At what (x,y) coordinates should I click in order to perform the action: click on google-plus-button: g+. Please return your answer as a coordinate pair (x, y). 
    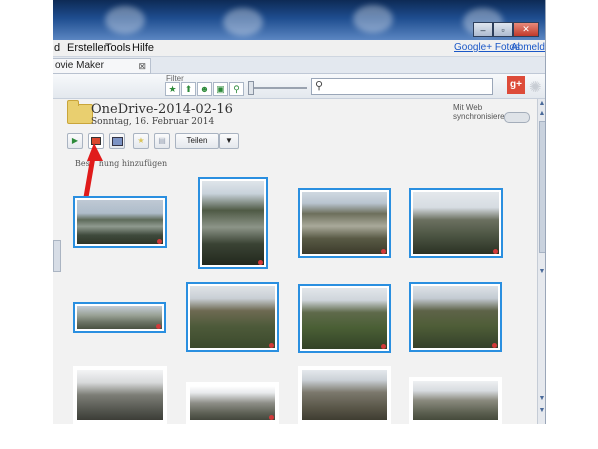
    Looking at the image, I should click on (516, 85).